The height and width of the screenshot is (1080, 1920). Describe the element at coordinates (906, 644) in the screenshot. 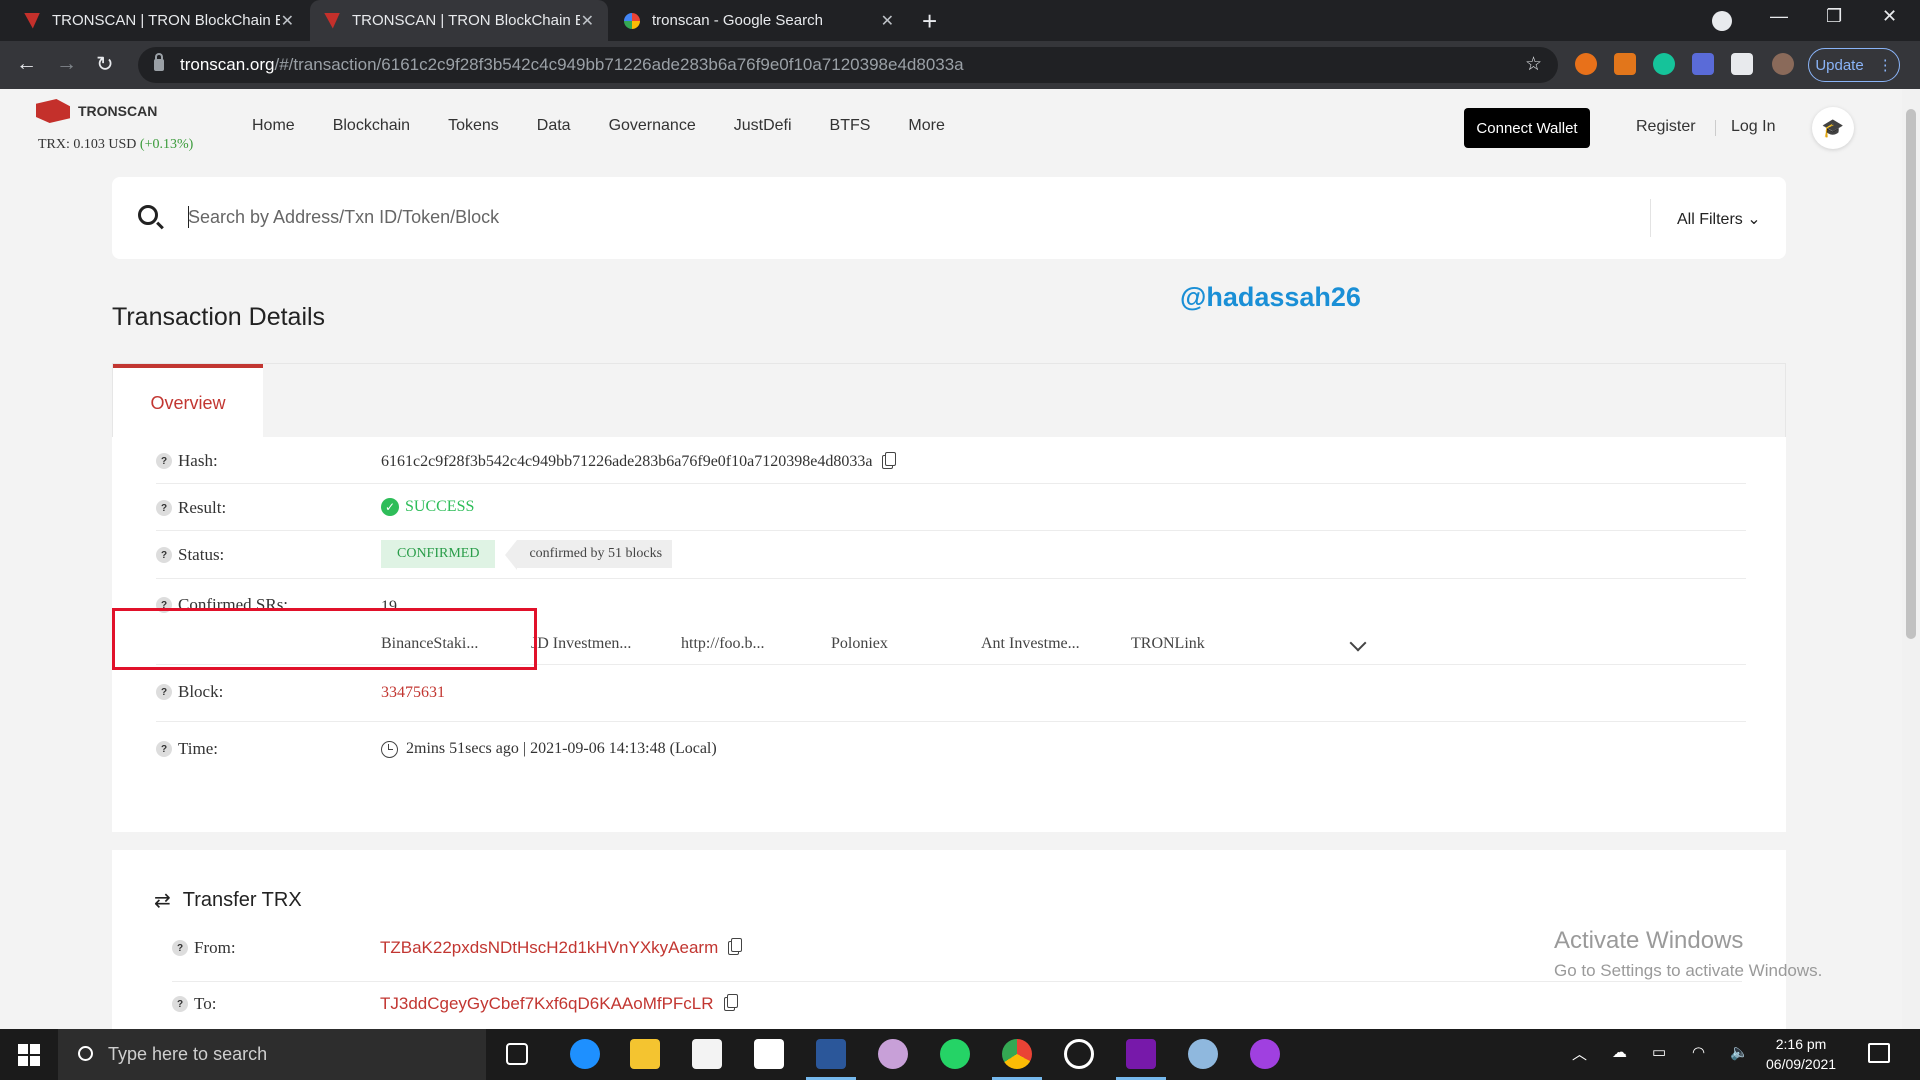

I see `sr-item: Poloniex` at that location.